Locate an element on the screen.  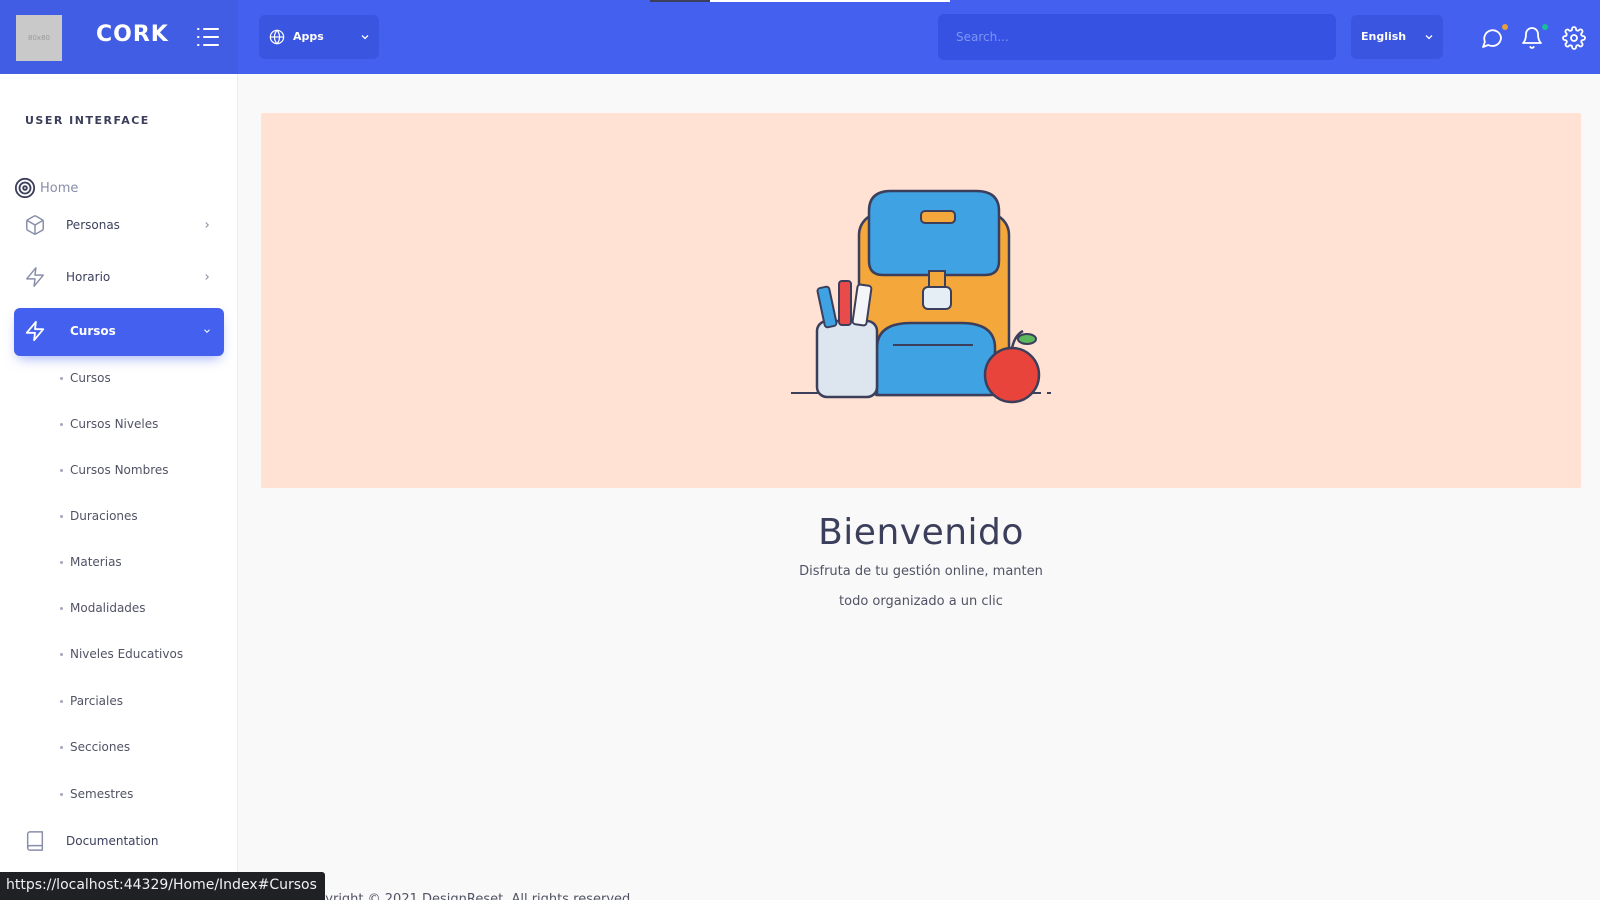
message-circle-icon is located at coordinates (1492, 38).